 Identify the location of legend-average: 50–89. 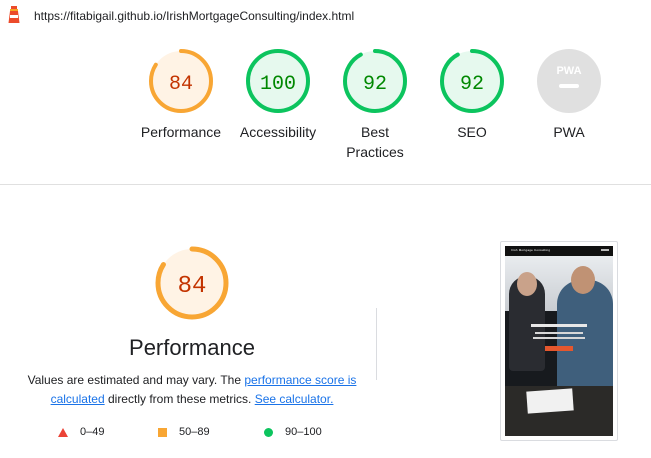
(184, 432).